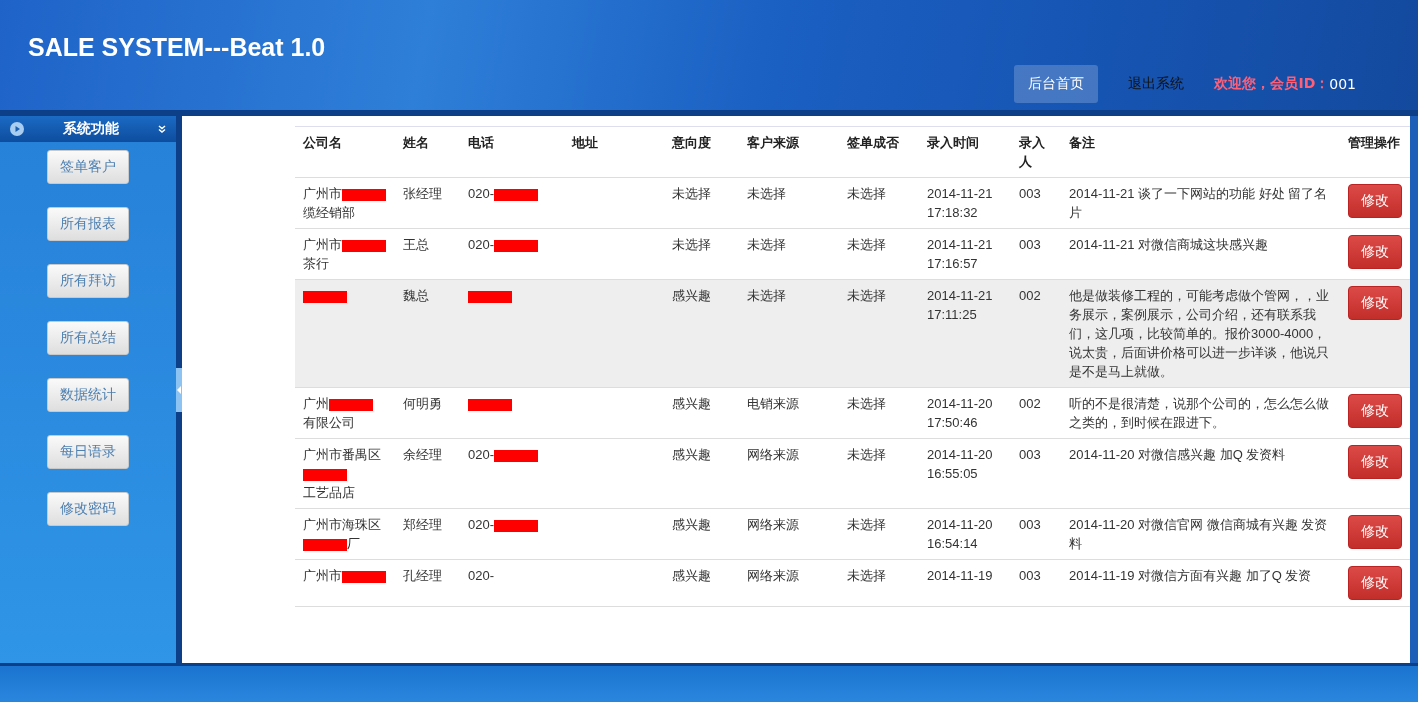  Describe the element at coordinates (1200, 534) in the screenshot. I see `table-cell: 2014-11-20 对微信官网 微信商城有兴趣 发资料` at that location.